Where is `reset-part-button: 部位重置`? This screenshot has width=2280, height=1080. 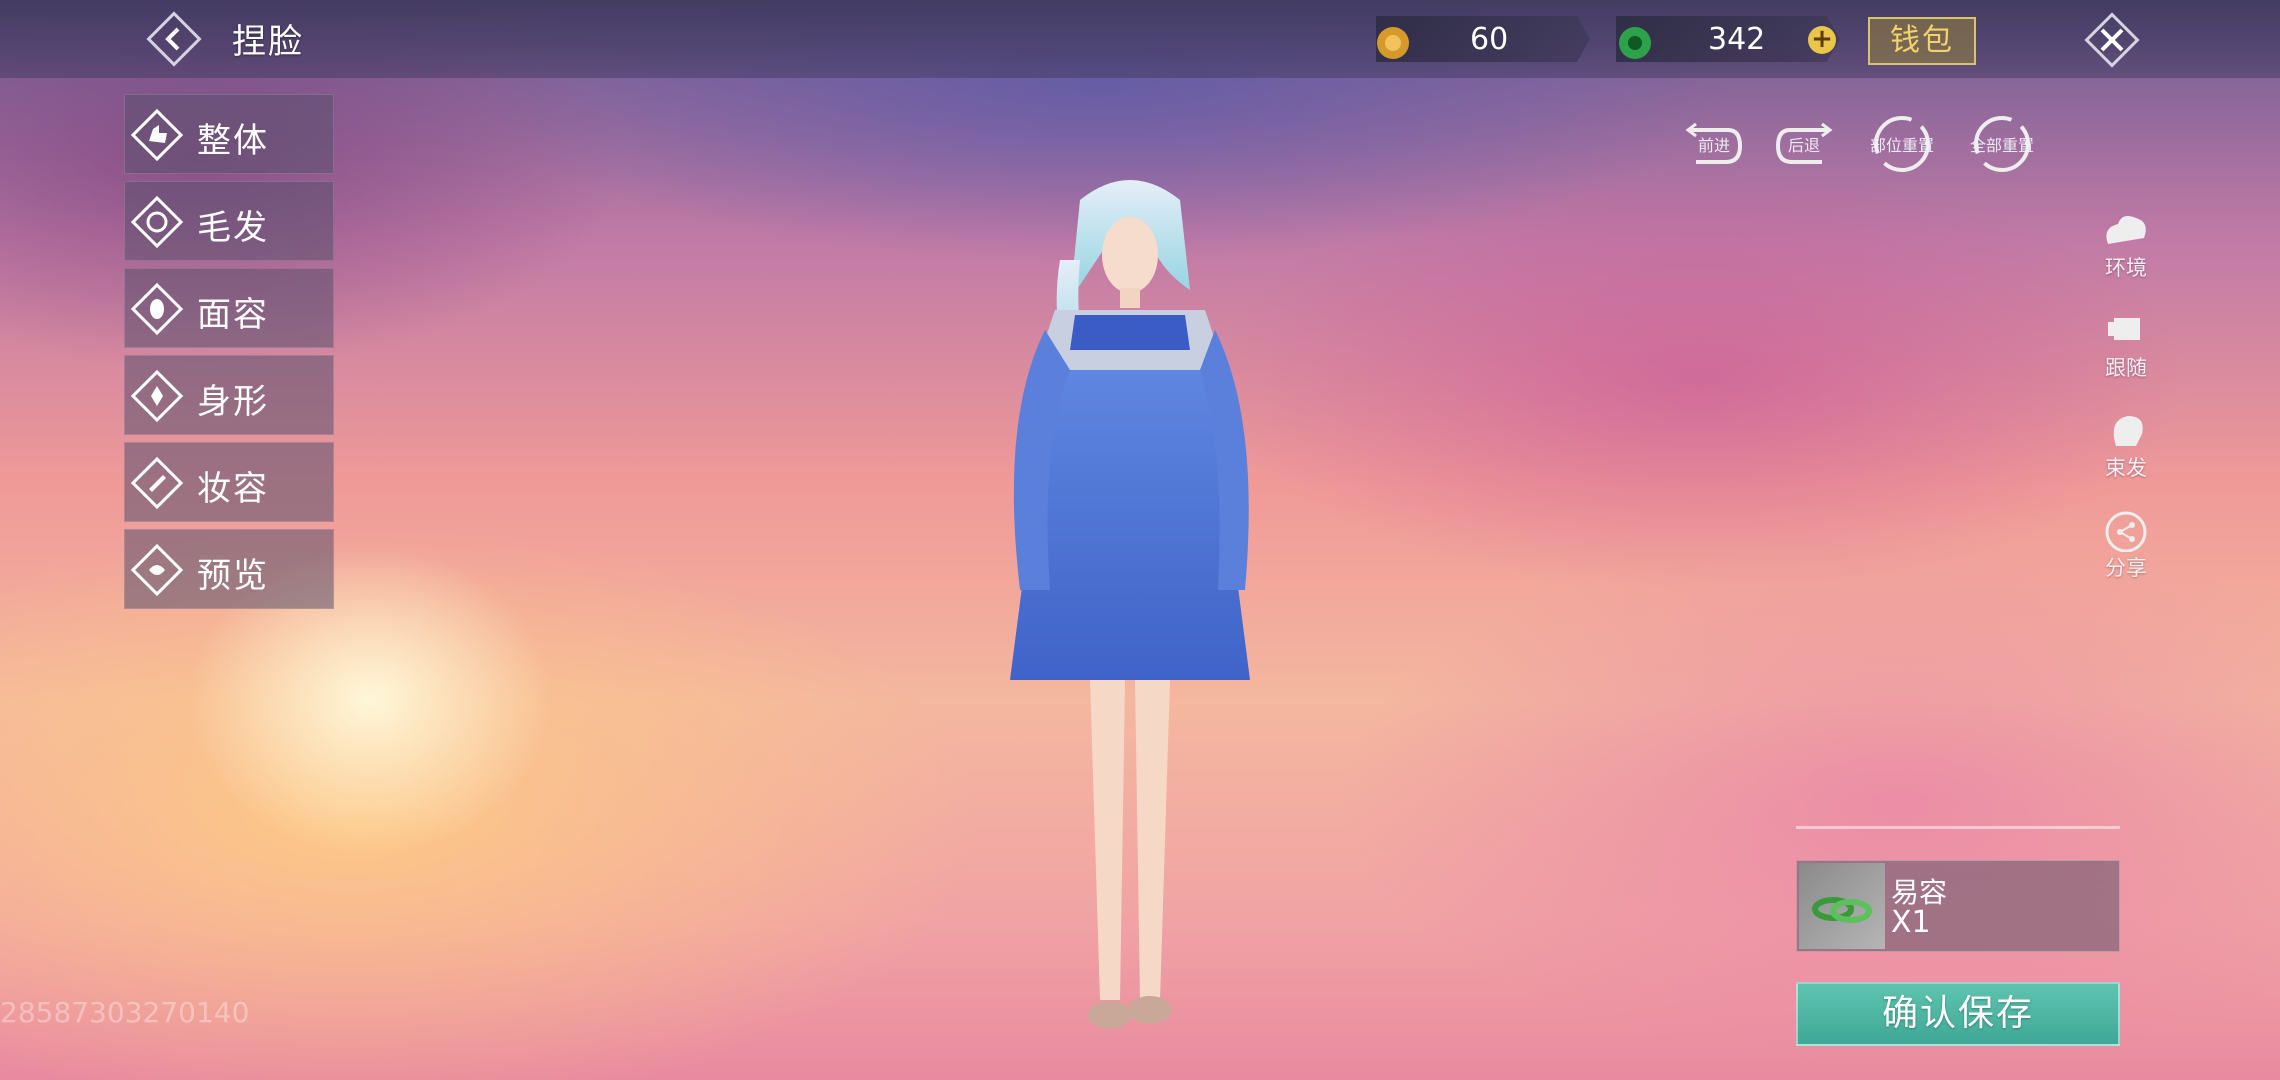 reset-part-button: 部位重置 is located at coordinates (1902, 142).